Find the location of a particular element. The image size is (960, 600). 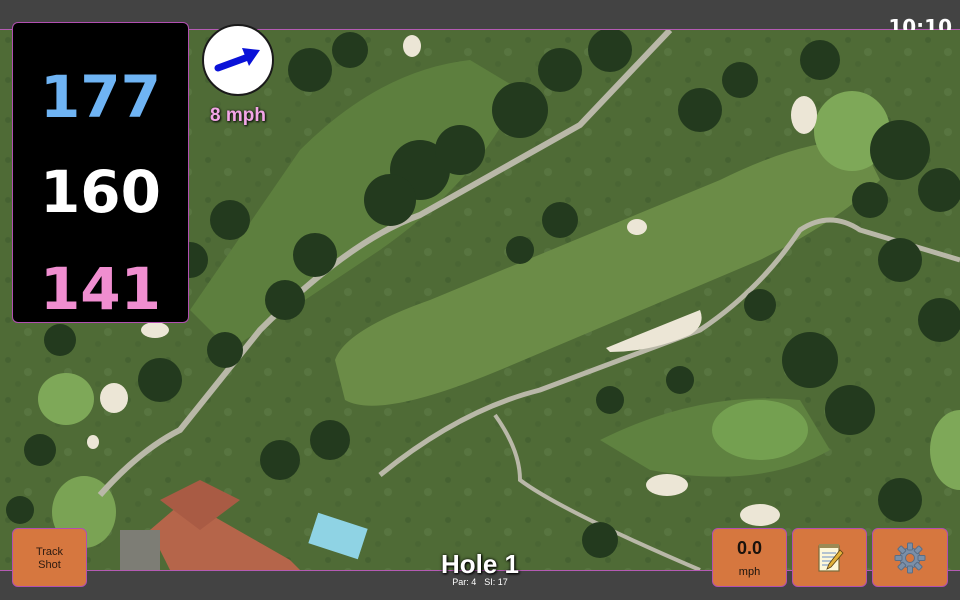

speed-value: 0.0 is located at coordinates (749, 548).